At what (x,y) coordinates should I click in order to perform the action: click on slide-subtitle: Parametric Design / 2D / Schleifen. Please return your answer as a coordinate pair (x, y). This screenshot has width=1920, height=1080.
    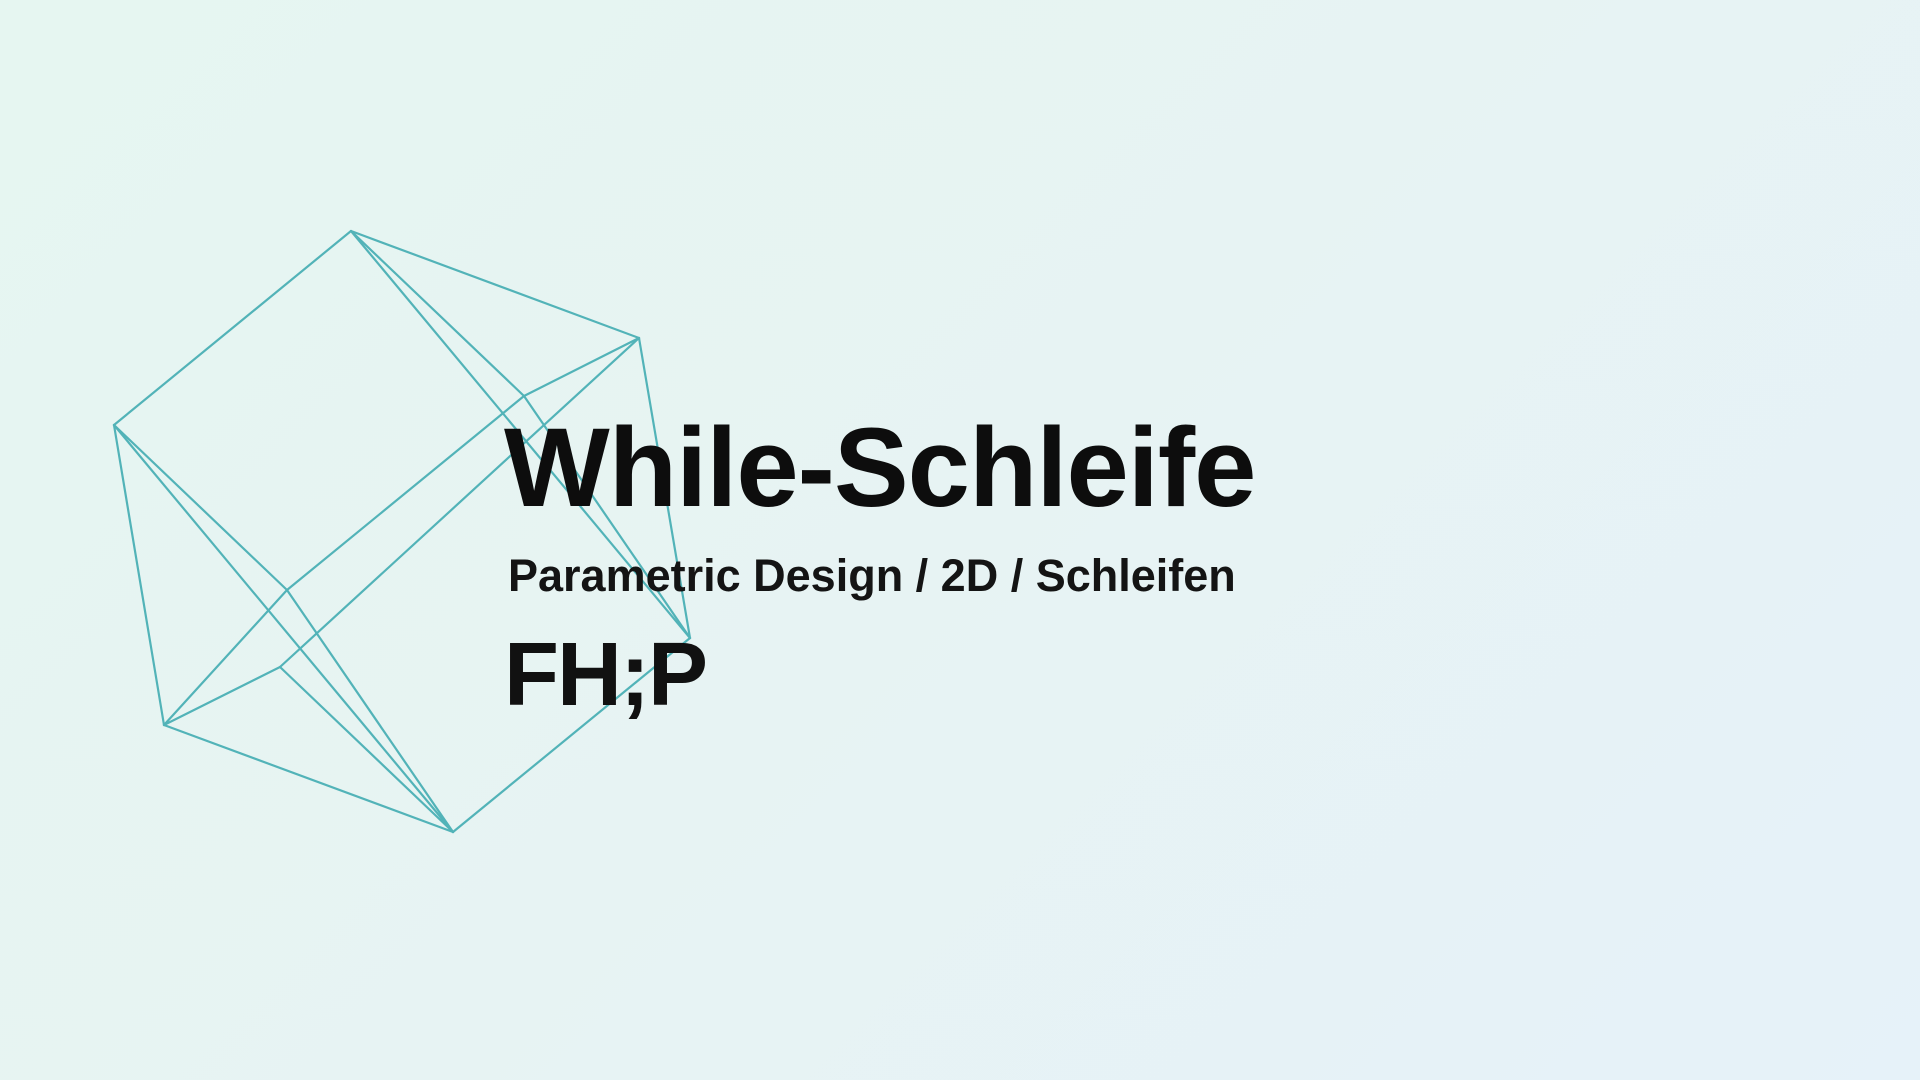
    Looking at the image, I should click on (872, 575).